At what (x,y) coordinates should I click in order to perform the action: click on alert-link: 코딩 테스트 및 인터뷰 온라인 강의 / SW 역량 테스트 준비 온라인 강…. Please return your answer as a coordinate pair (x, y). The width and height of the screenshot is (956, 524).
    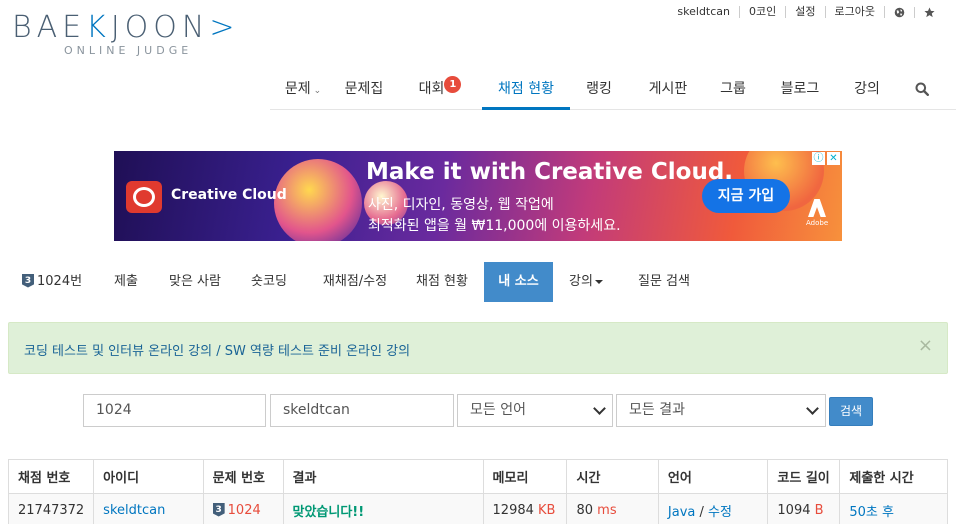
    Looking at the image, I should click on (217, 349).